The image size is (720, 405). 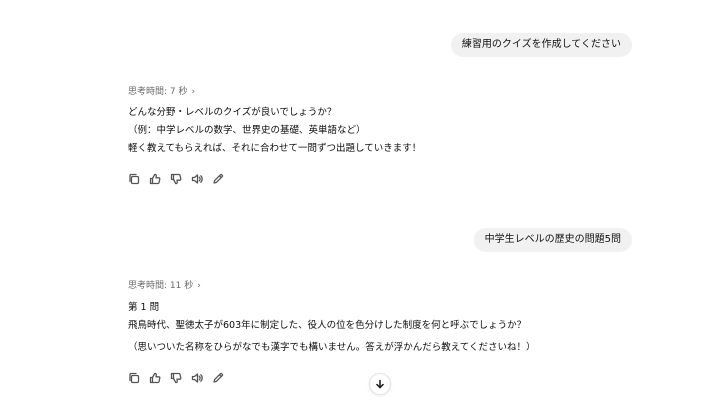 I want to click on reply-line: どんな分野・レベルのクイズが良いでしょうか？, so click(x=232, y=112).